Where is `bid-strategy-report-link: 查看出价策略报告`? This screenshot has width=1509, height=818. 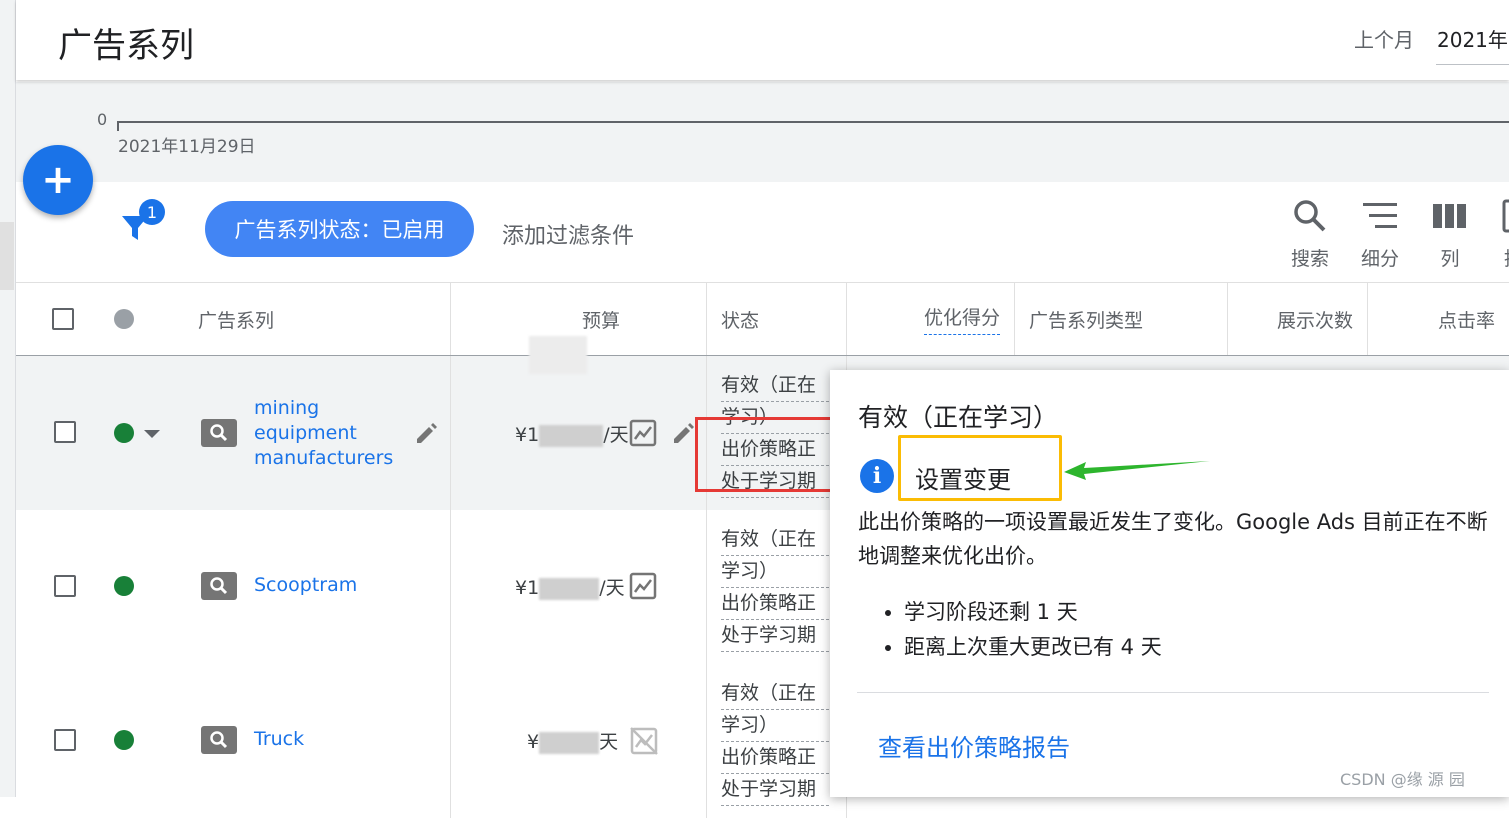 bid-strategy-report-link: 查看出价策略报告 is located at coordinates (974, 745).